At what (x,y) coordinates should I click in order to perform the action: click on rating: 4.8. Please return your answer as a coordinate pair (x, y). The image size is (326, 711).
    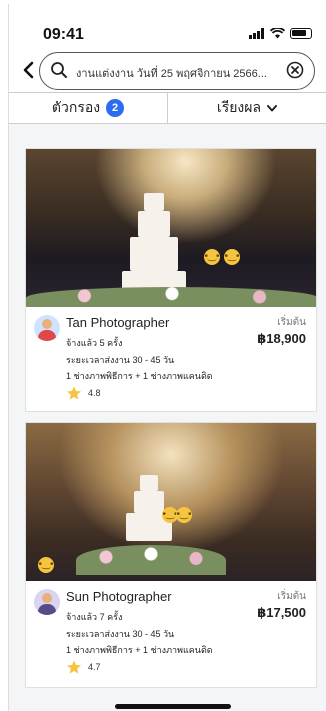
    Looking at the image, I should click on (83, 393).